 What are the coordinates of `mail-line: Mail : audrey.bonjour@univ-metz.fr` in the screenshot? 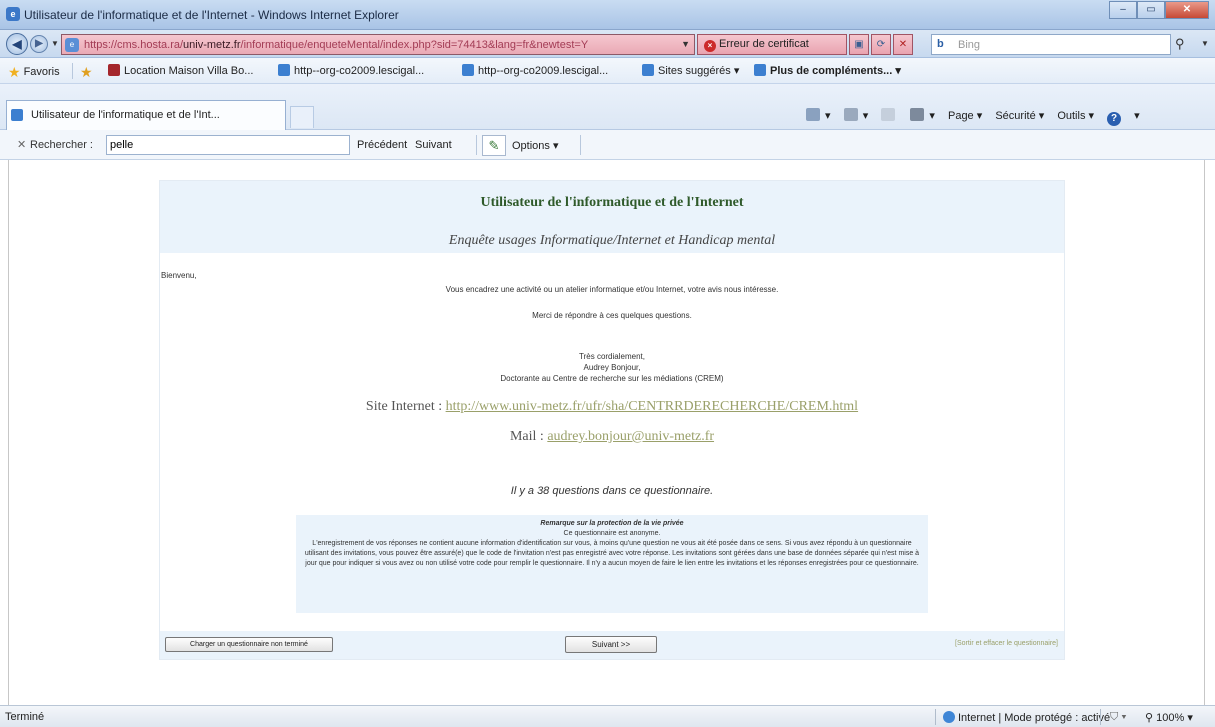 It's located at (612, 437).